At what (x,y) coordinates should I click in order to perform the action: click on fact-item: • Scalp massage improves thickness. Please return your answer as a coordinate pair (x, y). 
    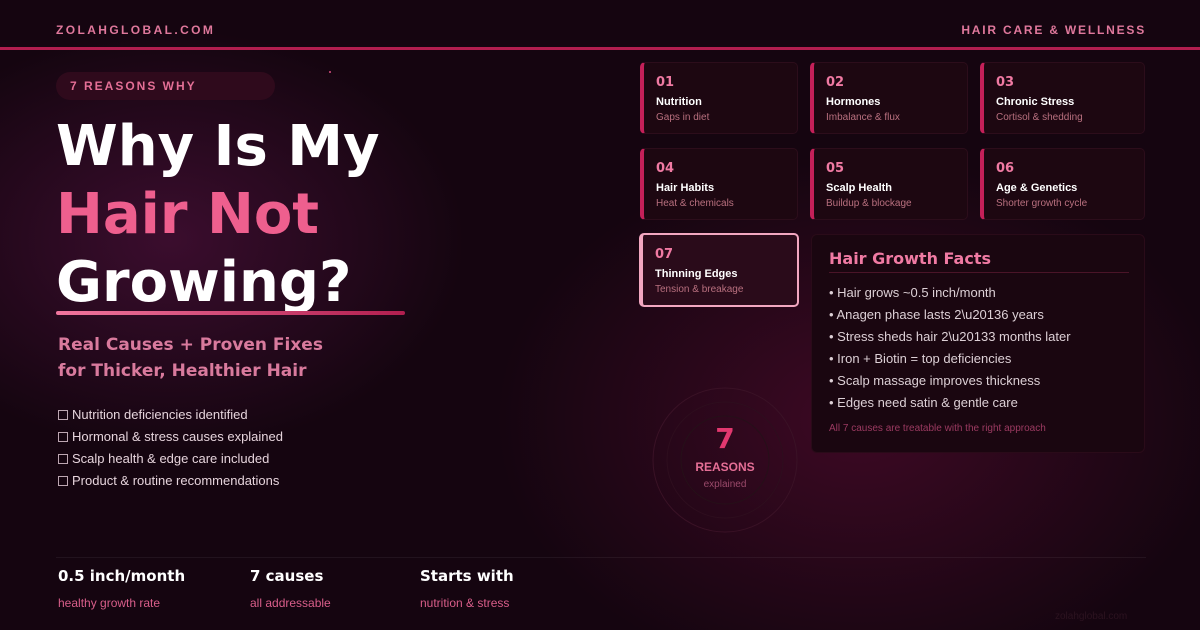
    Looking at the image, I should click on (935, 380).